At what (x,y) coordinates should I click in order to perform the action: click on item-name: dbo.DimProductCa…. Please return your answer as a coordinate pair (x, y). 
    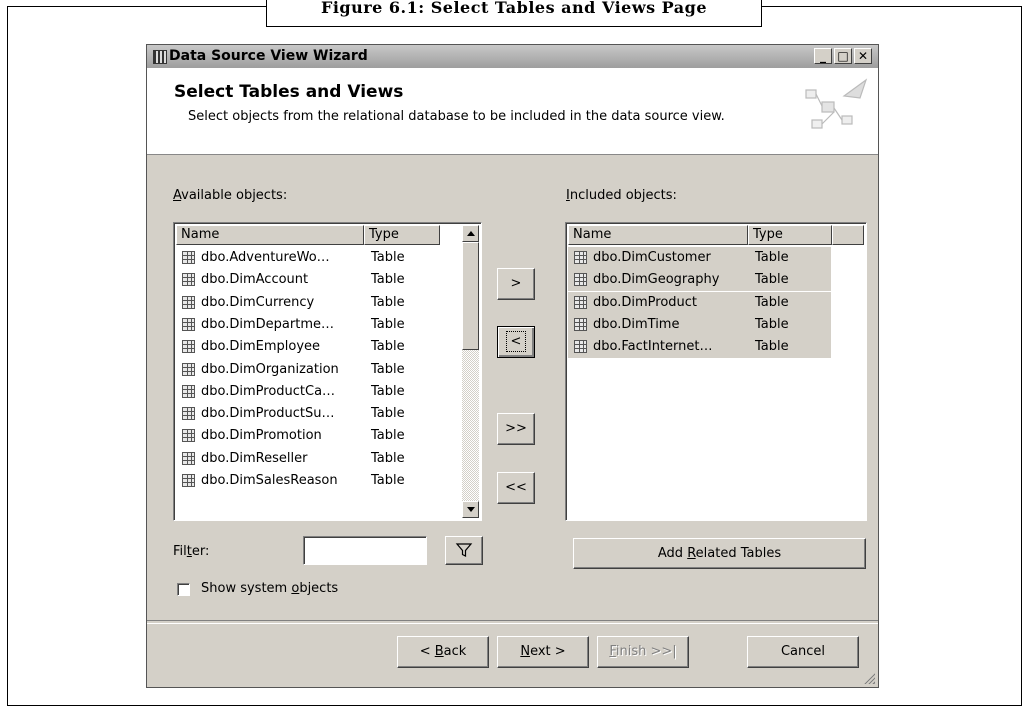
    Looking at the image, I should click on (268, 391).